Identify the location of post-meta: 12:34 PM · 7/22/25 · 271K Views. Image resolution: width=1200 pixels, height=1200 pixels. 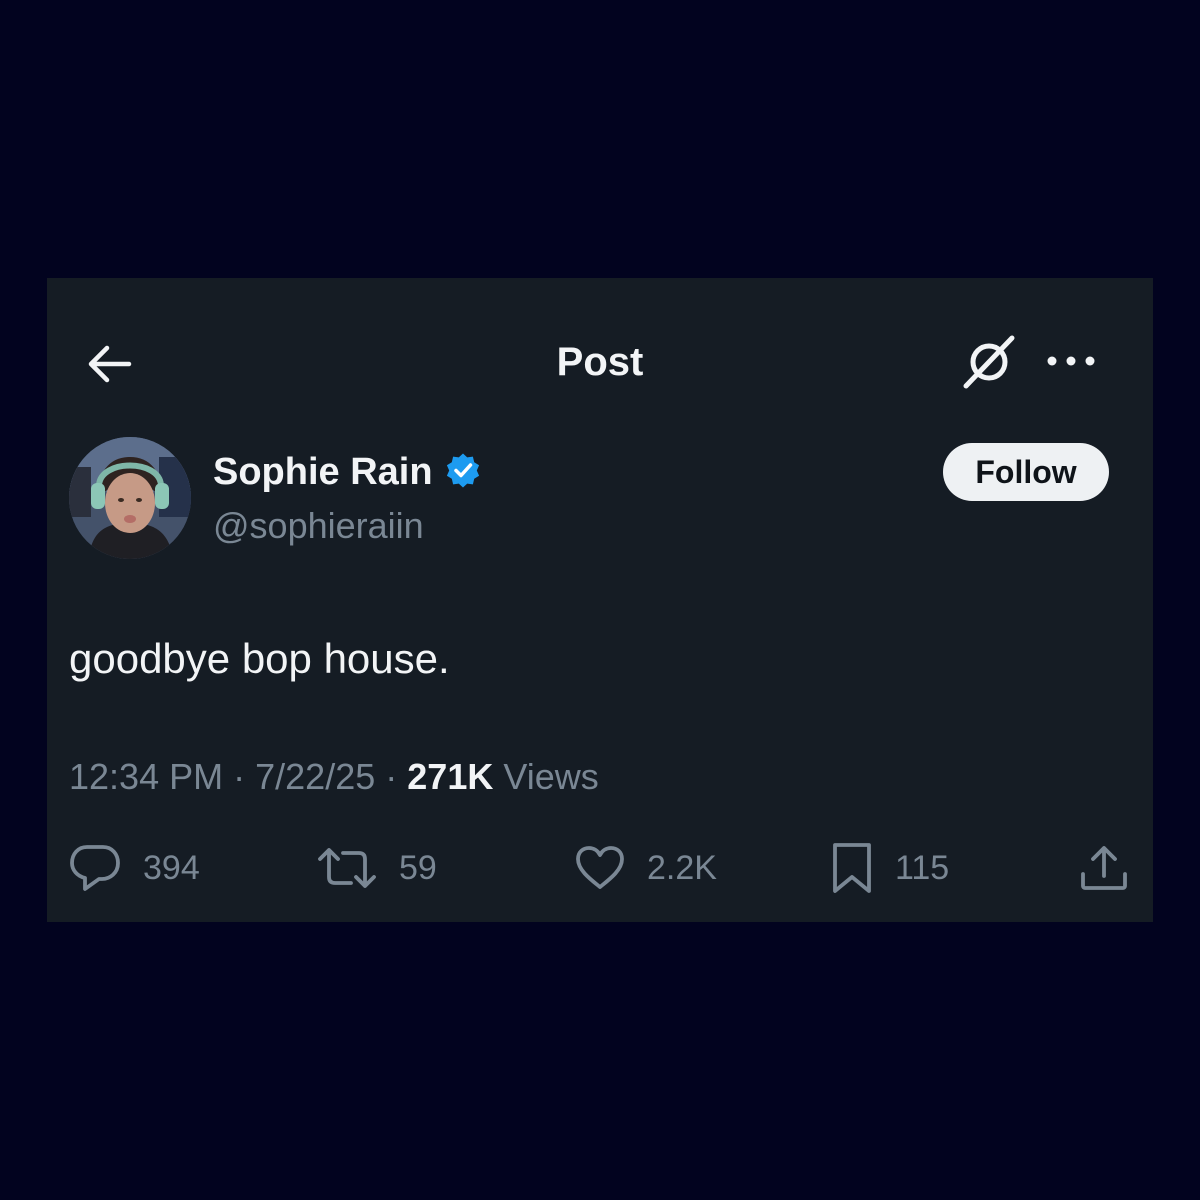
(334, 777).